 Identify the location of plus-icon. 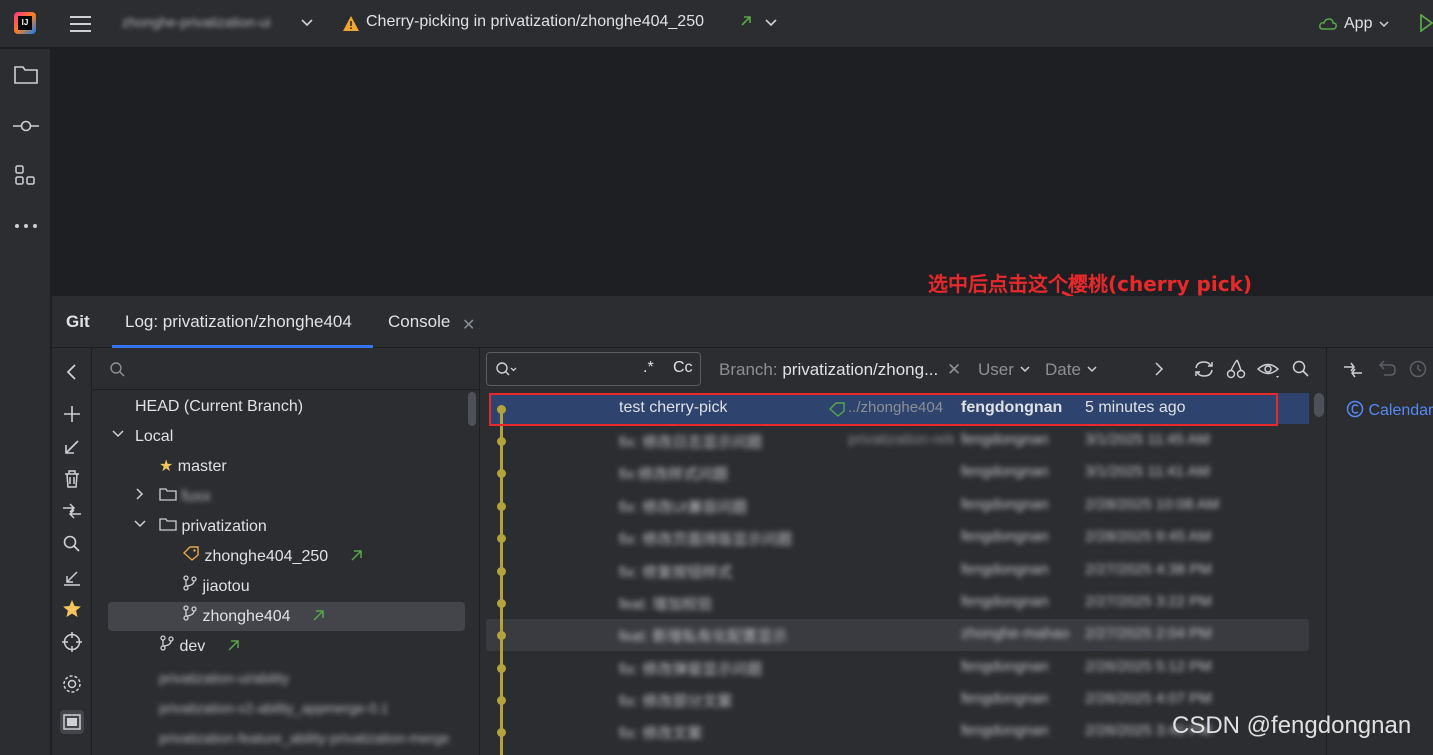
(72, 414).